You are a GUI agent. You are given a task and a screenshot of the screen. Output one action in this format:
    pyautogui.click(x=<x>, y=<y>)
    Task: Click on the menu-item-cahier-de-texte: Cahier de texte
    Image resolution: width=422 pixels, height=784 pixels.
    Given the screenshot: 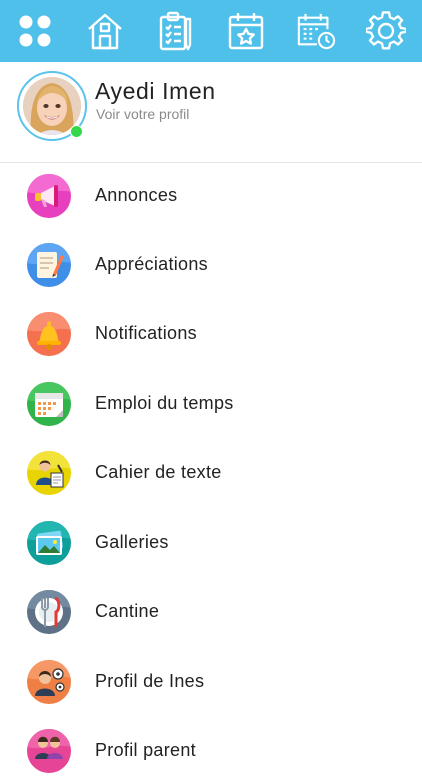 What is the action you would take?
    pyautogui.click(x=211, y=473)
    